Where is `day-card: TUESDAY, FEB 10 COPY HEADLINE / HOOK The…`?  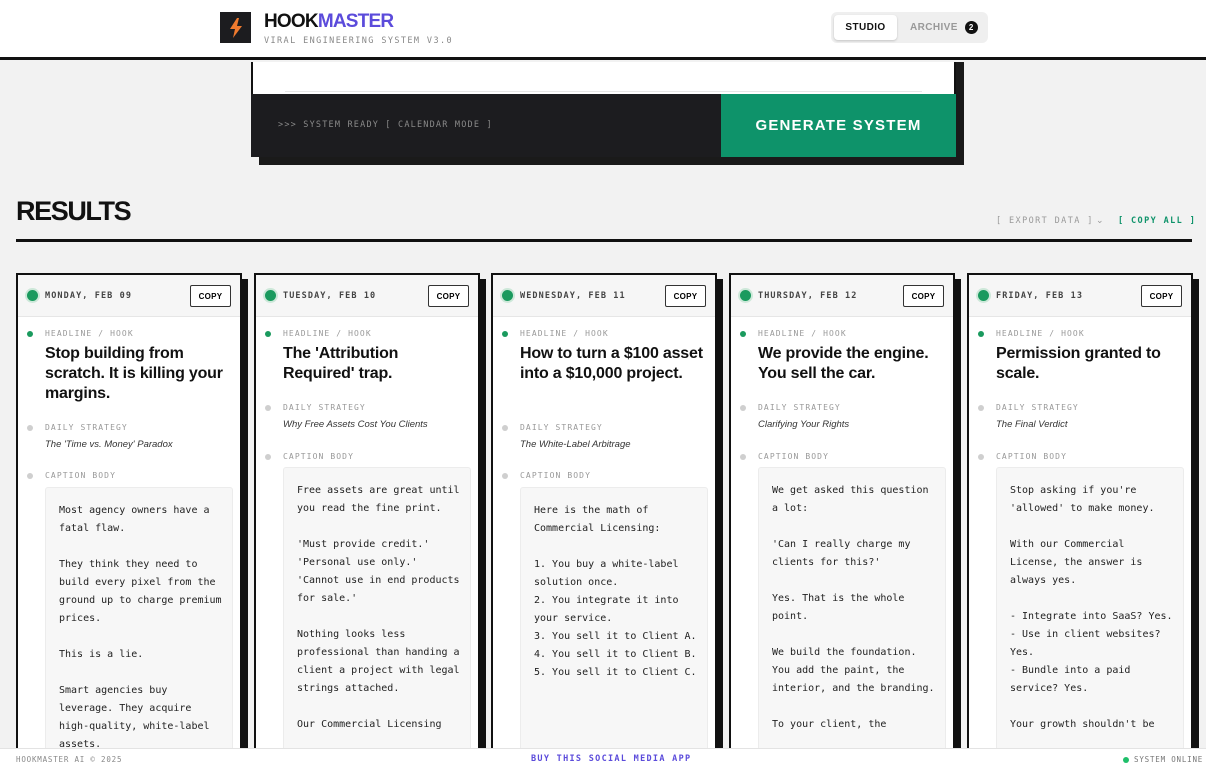 day-card: TUESDAY, FEB 10 COPY HEADLINE / HOOK The… is located at coordinates (367, 520).